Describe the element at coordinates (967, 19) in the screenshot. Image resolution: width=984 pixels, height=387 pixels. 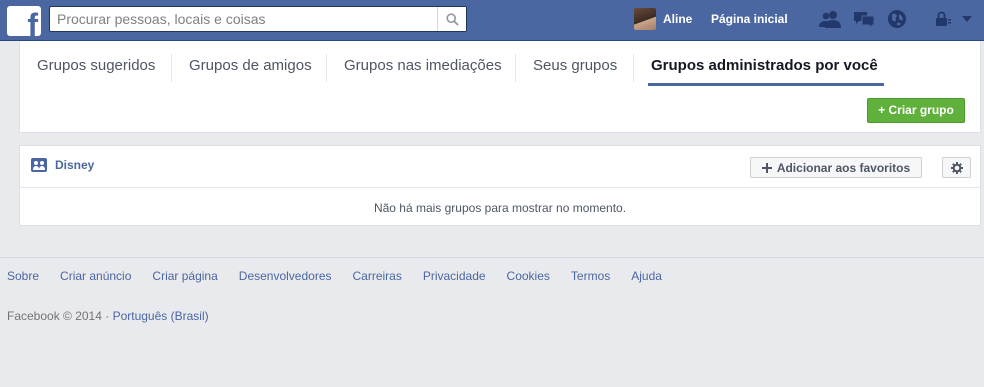
I see `account-menu-icon` at that location.